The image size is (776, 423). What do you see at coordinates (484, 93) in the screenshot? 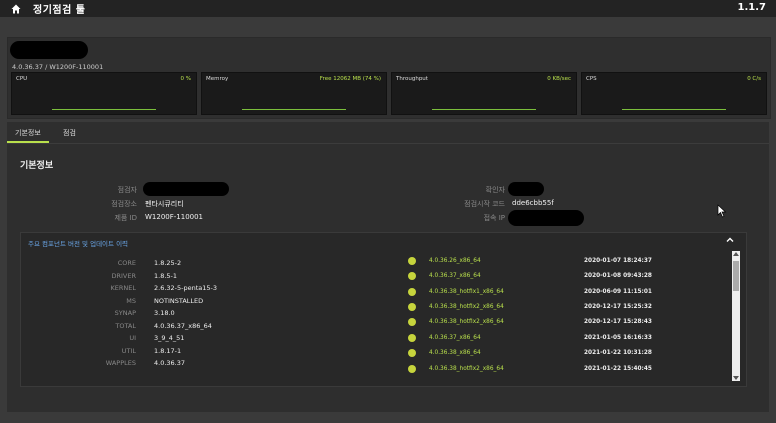
I see `metric-throughput: Throughput 0 KB/sec` at bounding box center [484, 93].